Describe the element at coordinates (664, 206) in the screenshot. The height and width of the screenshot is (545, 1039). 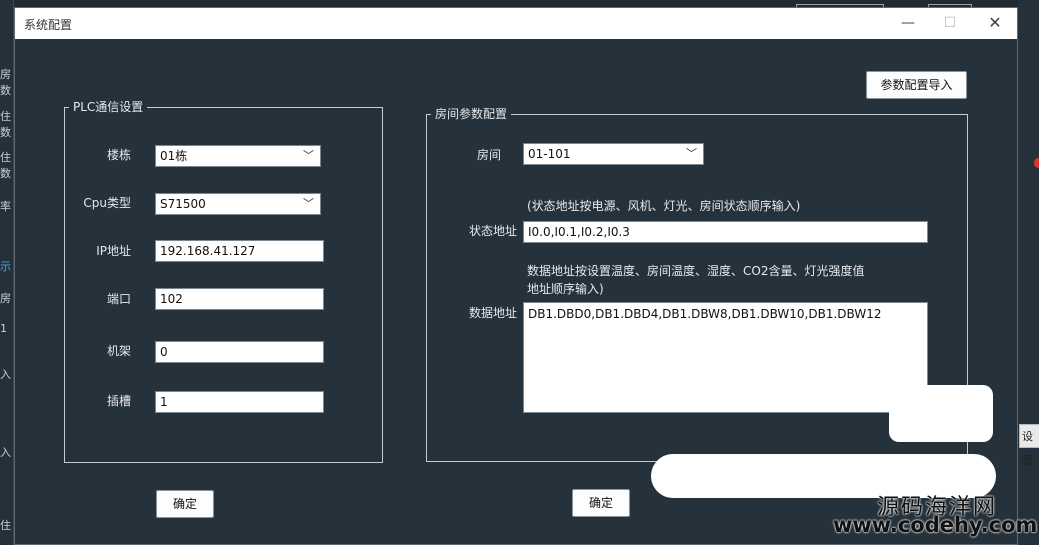
I see `status-address-hint: (状态地址按电源、风机、灯光、房间状态顺序输入)` at that location.